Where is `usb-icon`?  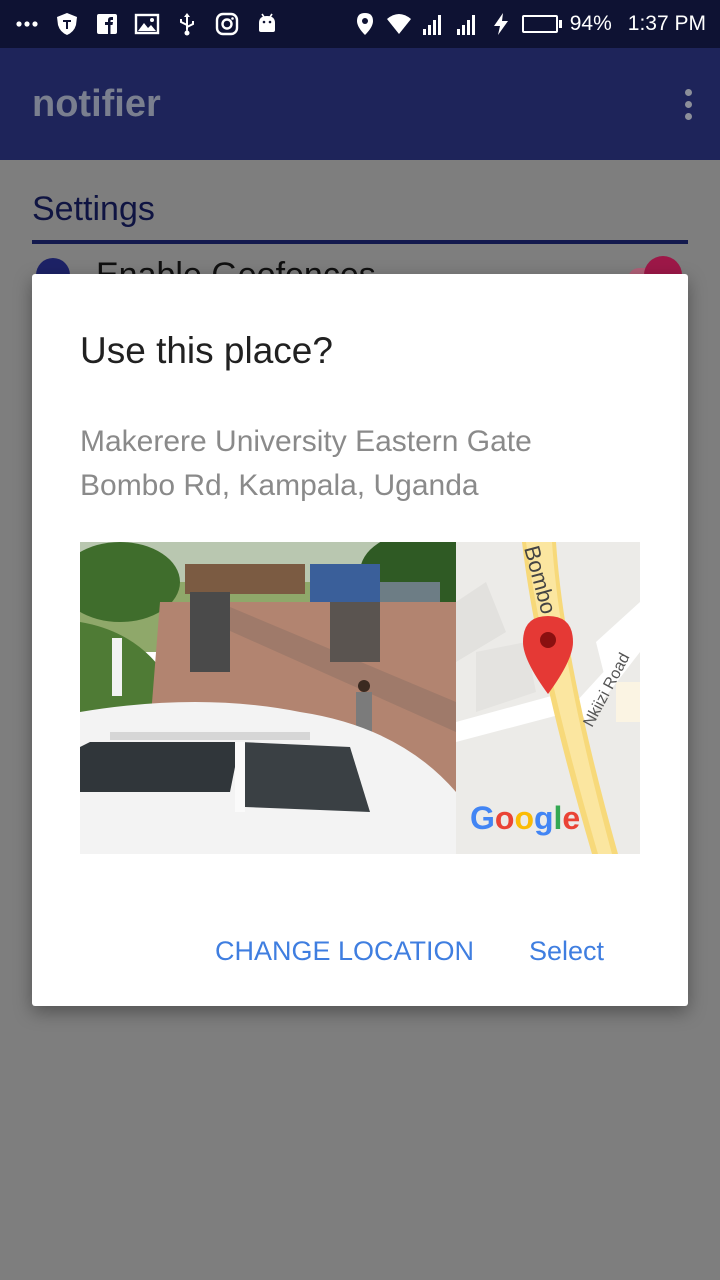
usb-icon is located at coordinates (187, 24).